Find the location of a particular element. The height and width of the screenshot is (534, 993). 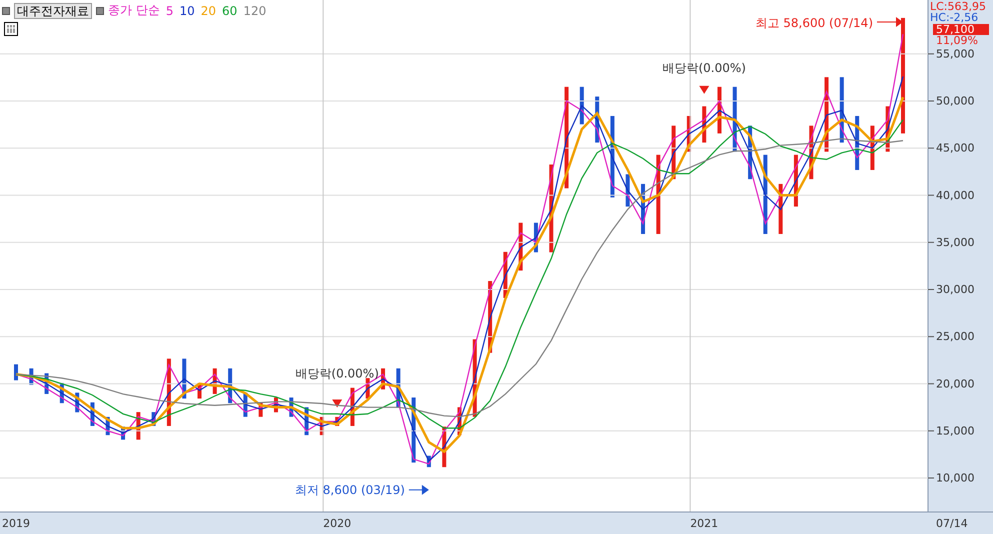

y-axis-label: 25,000 is located at coordinates (955, 337).